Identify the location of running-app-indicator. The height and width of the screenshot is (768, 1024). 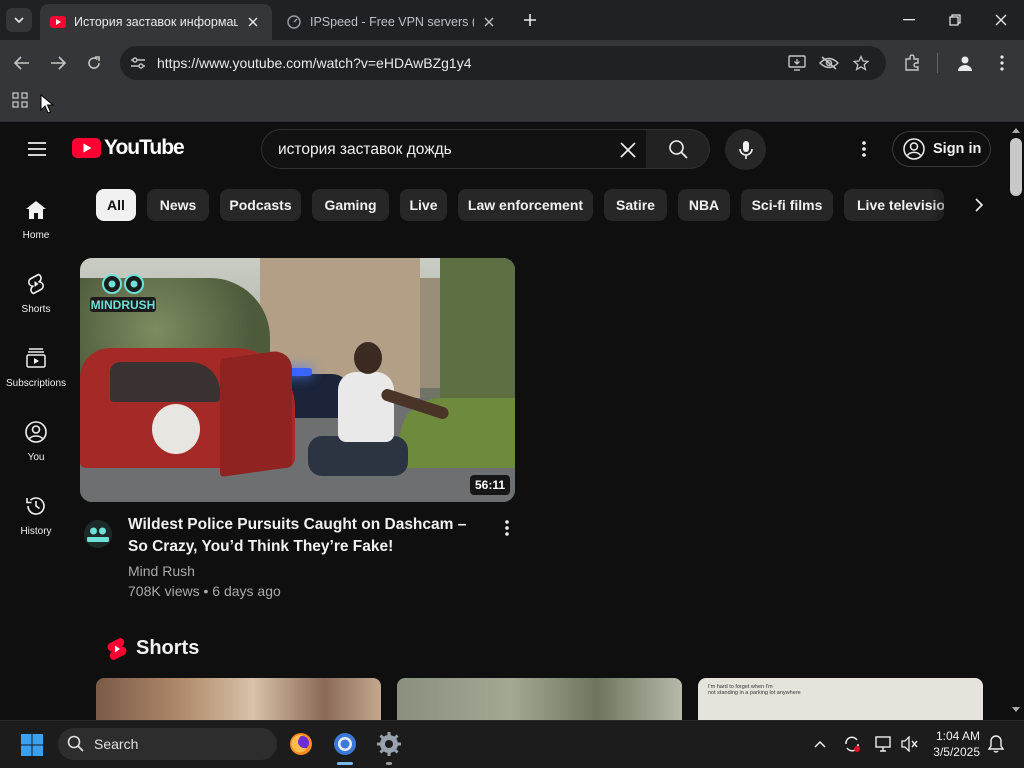
(389, 763).